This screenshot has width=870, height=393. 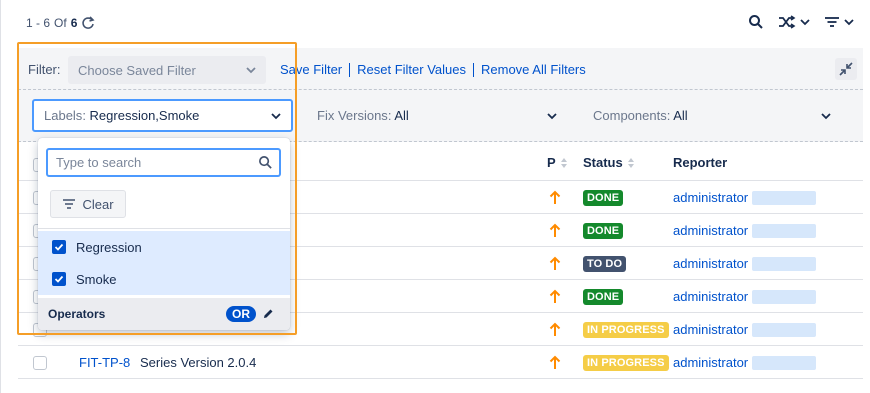 I want to click on clear-button: Clear, so click(x=88, y=204).